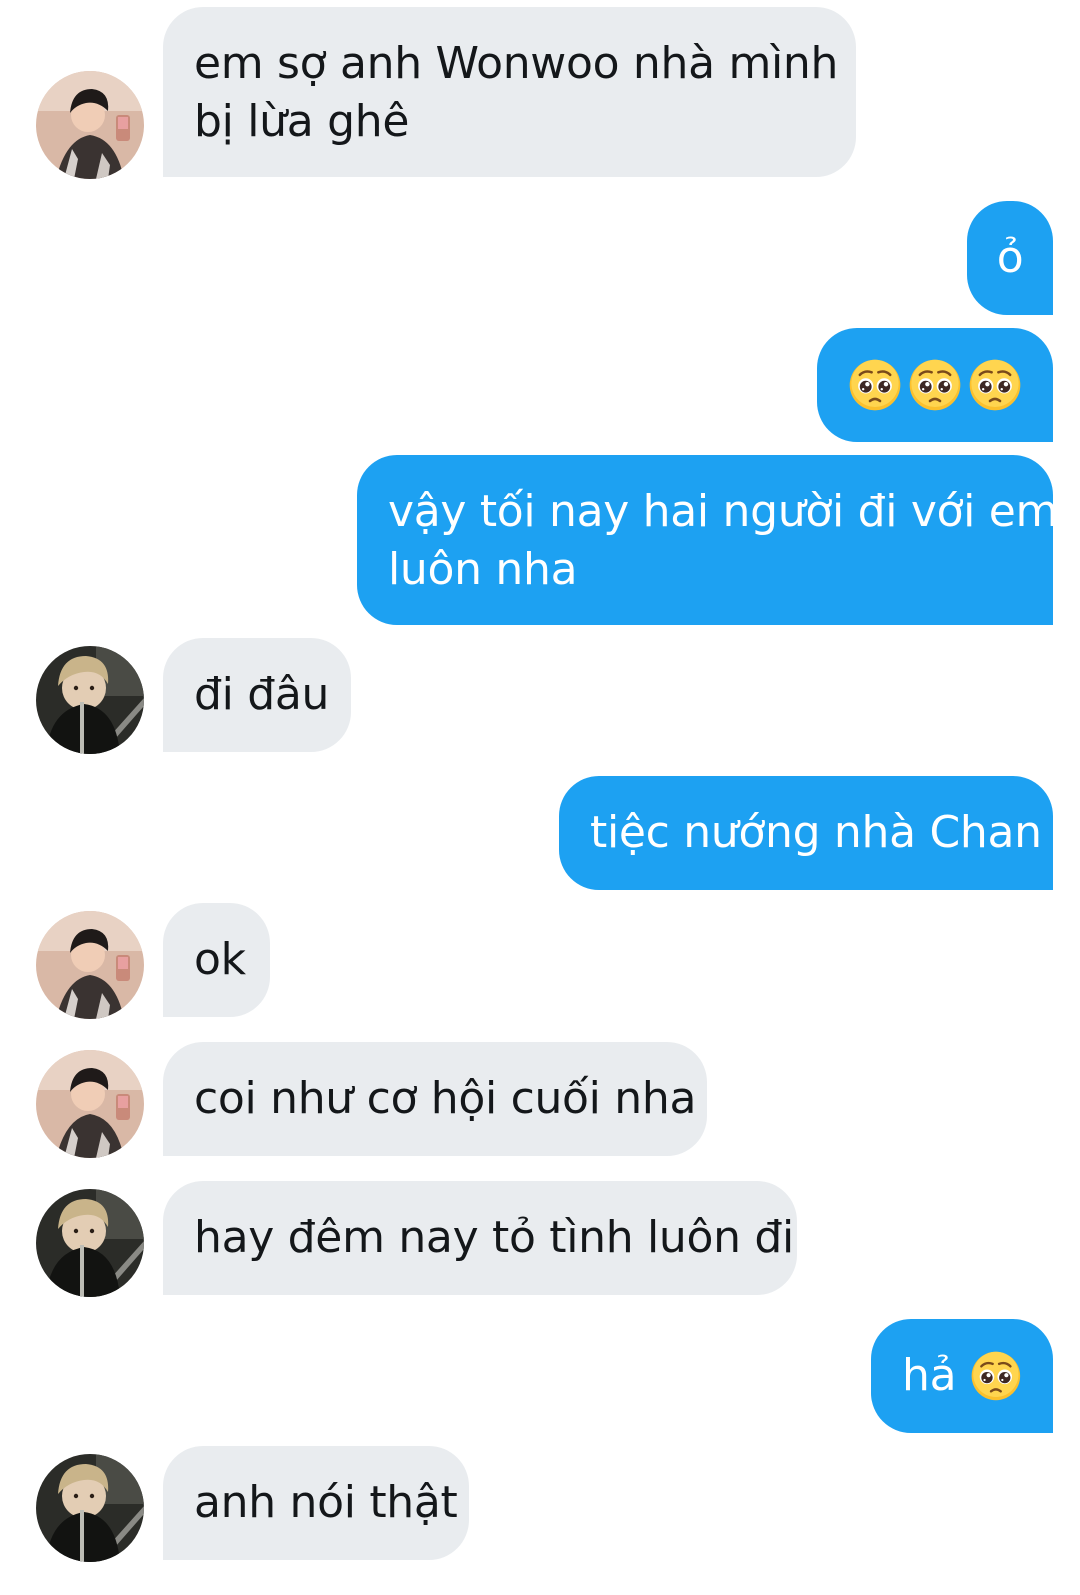  What do you see at coordinates (494, 1237) in the screenshot?
I see `message-text: hay đêm nay tỏ tình luôn đi` at bounding box center [494, 1237].